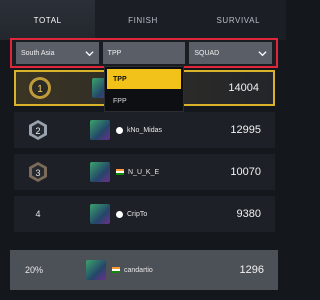  Describe the element at coordinates (238, 20) in the screenshot. I see `tab-survival: SURVIVAL` at that location.